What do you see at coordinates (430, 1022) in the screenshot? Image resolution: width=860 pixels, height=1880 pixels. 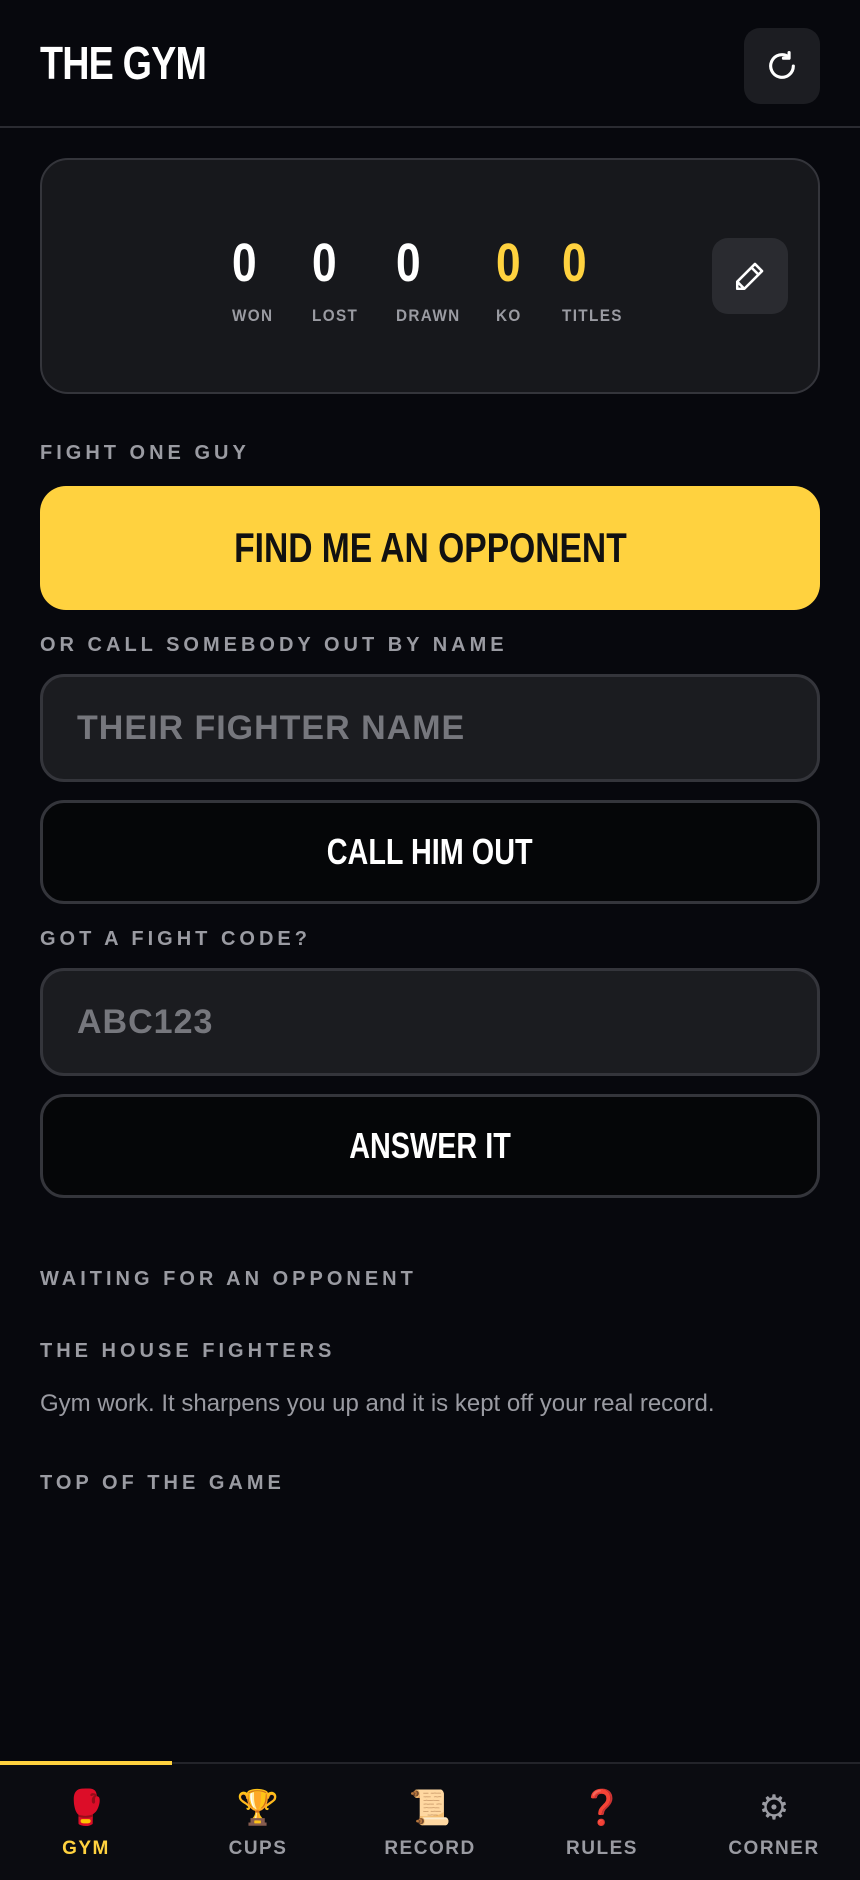 I see `fight-code-input` at bounding box center [430, 1022].